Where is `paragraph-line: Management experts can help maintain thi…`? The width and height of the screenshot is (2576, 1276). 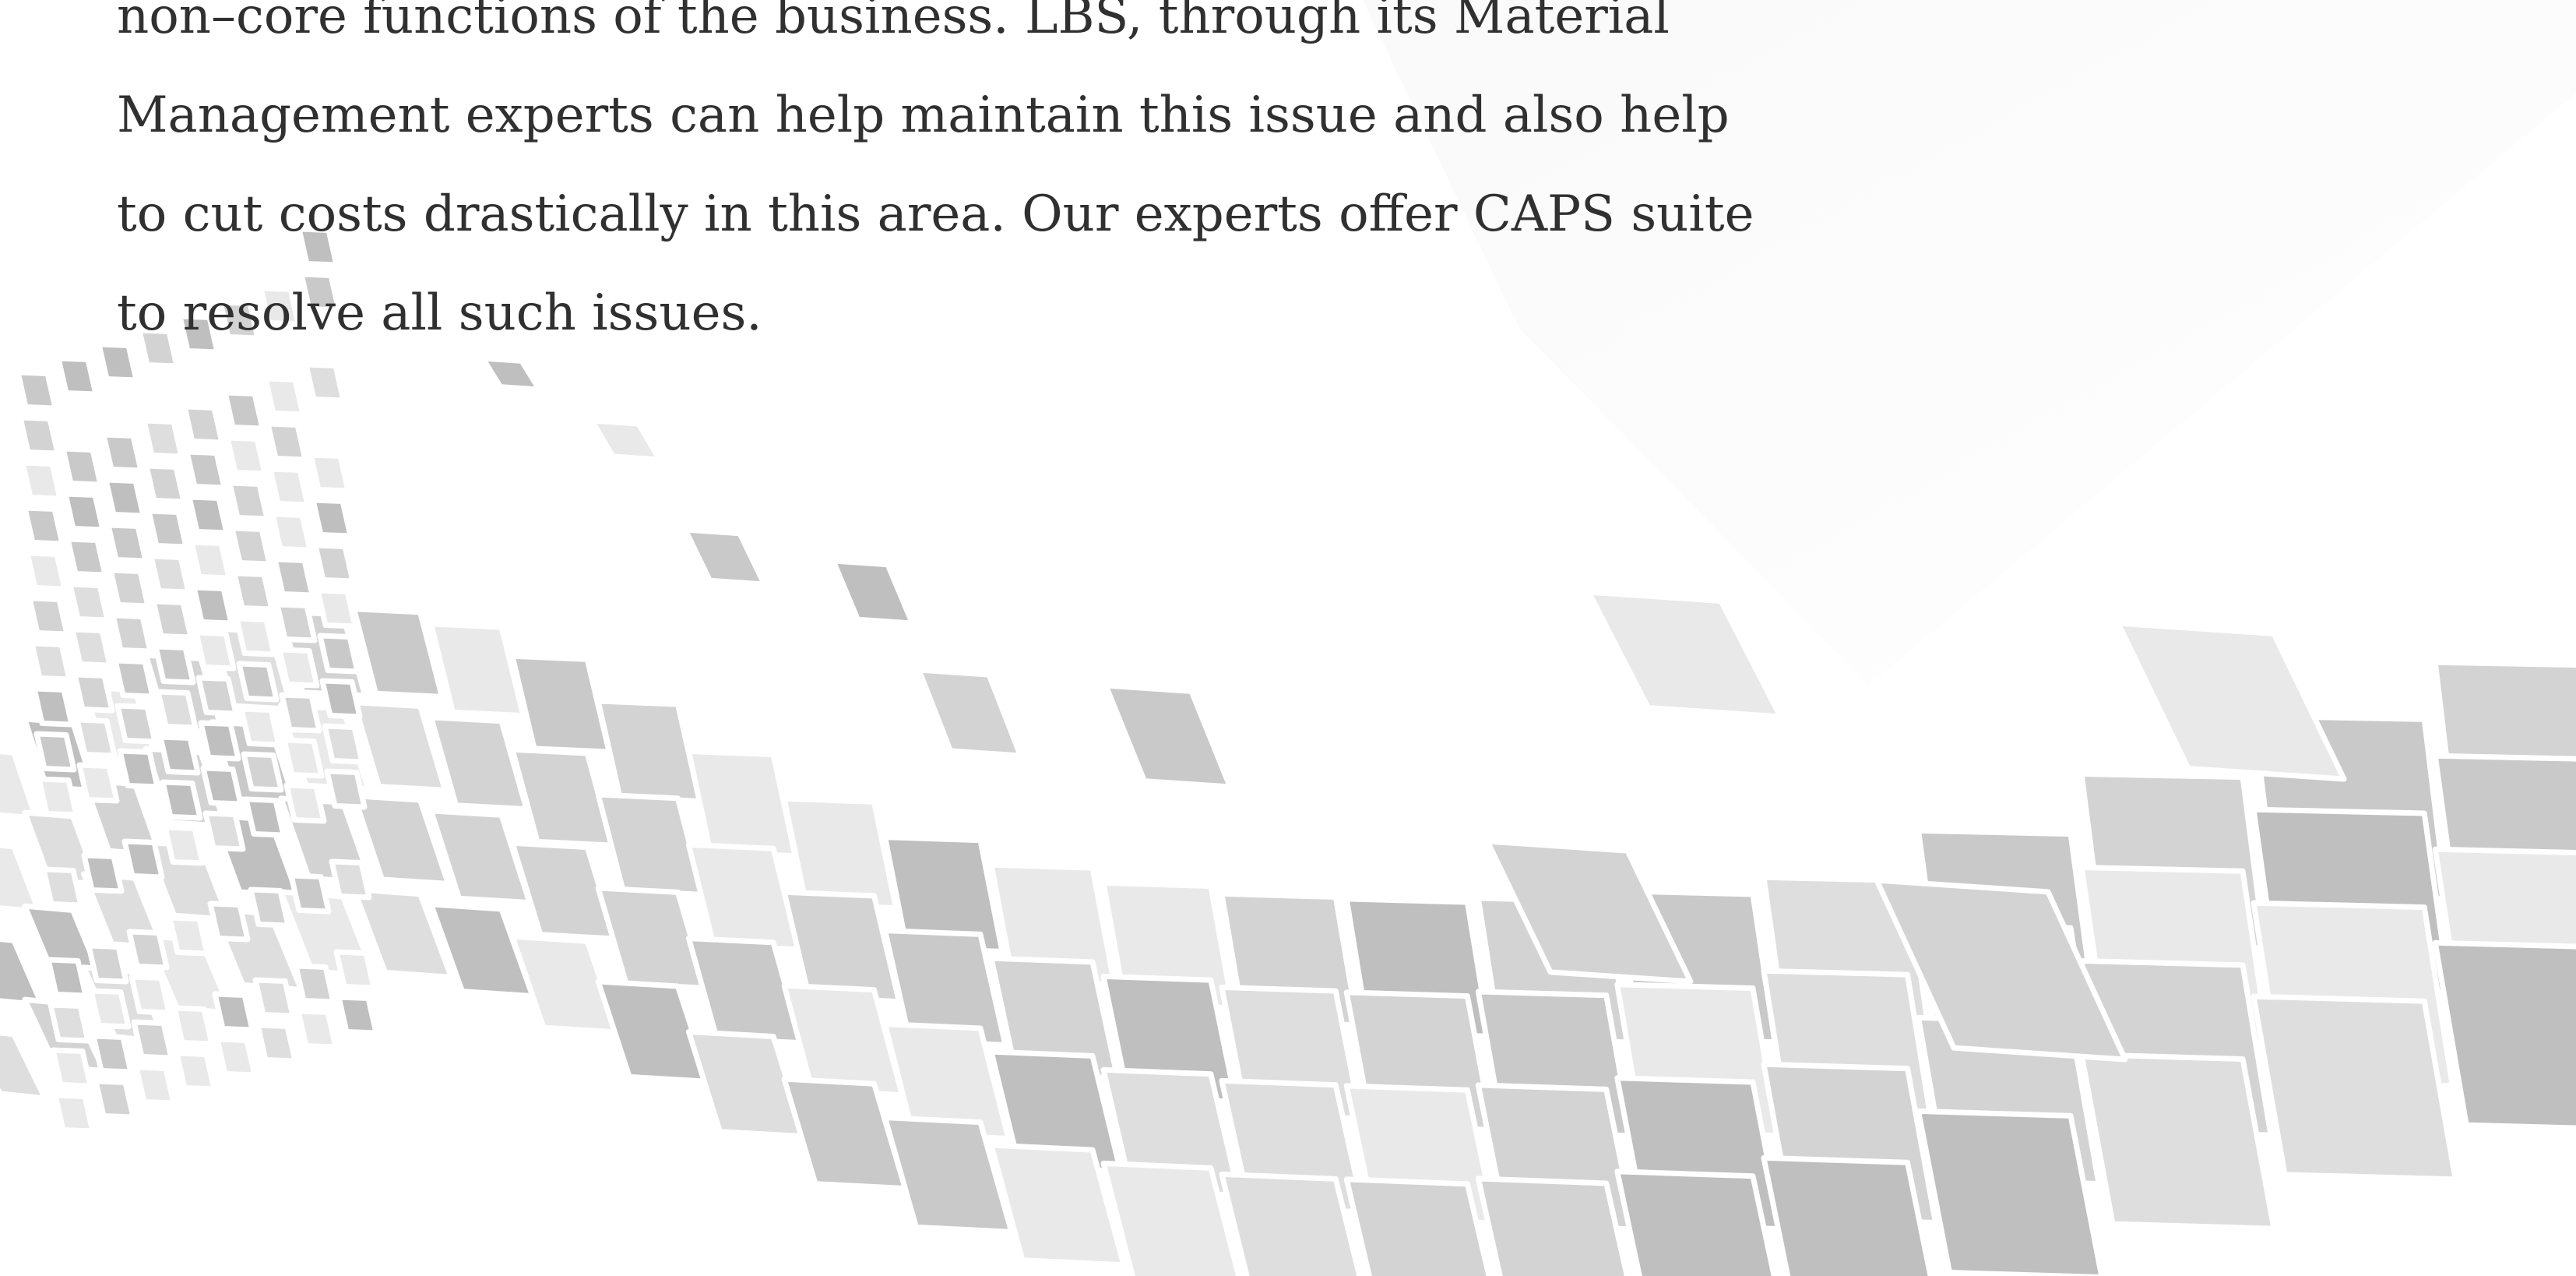 paragraph-line: Management experts can help maintain thi… is located at coordinates (923, 115).